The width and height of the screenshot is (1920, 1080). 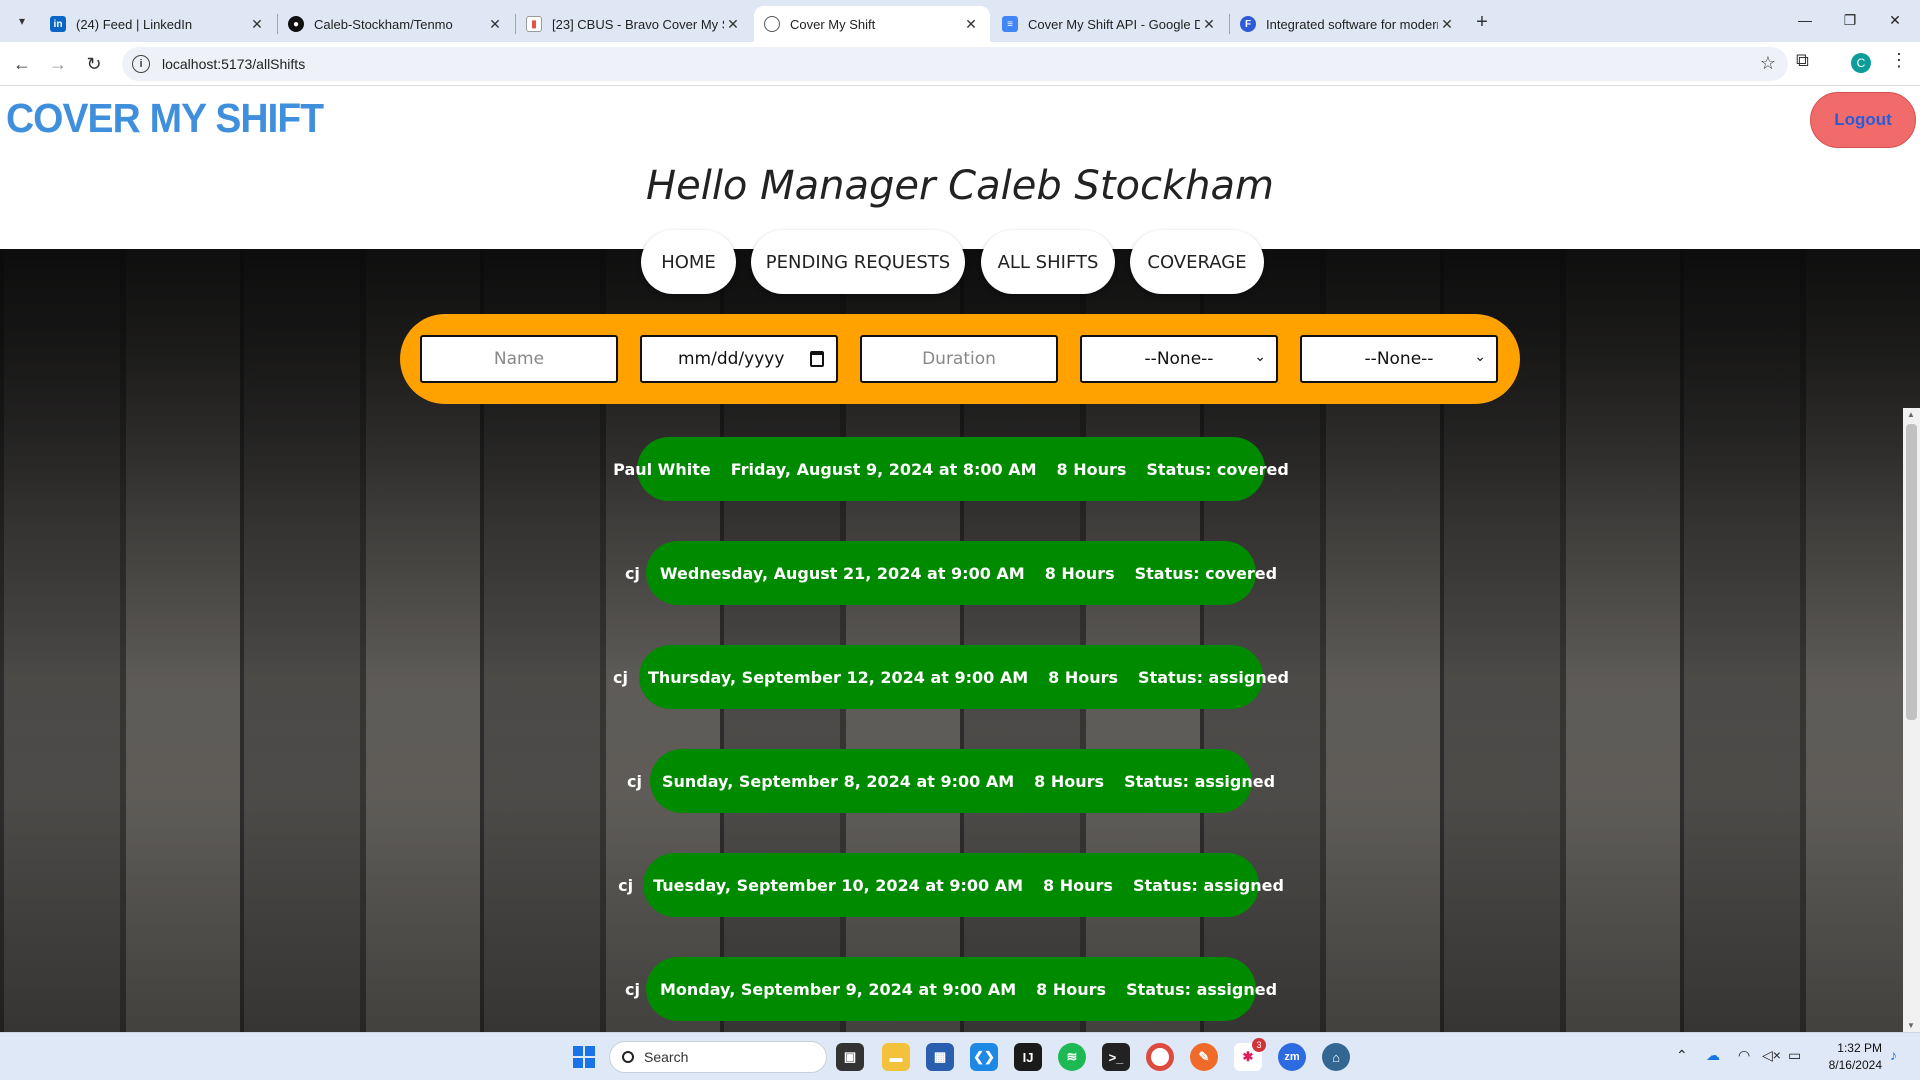 I want to click on file-explorer-icon: ▬, so click(x=896, y=1057).